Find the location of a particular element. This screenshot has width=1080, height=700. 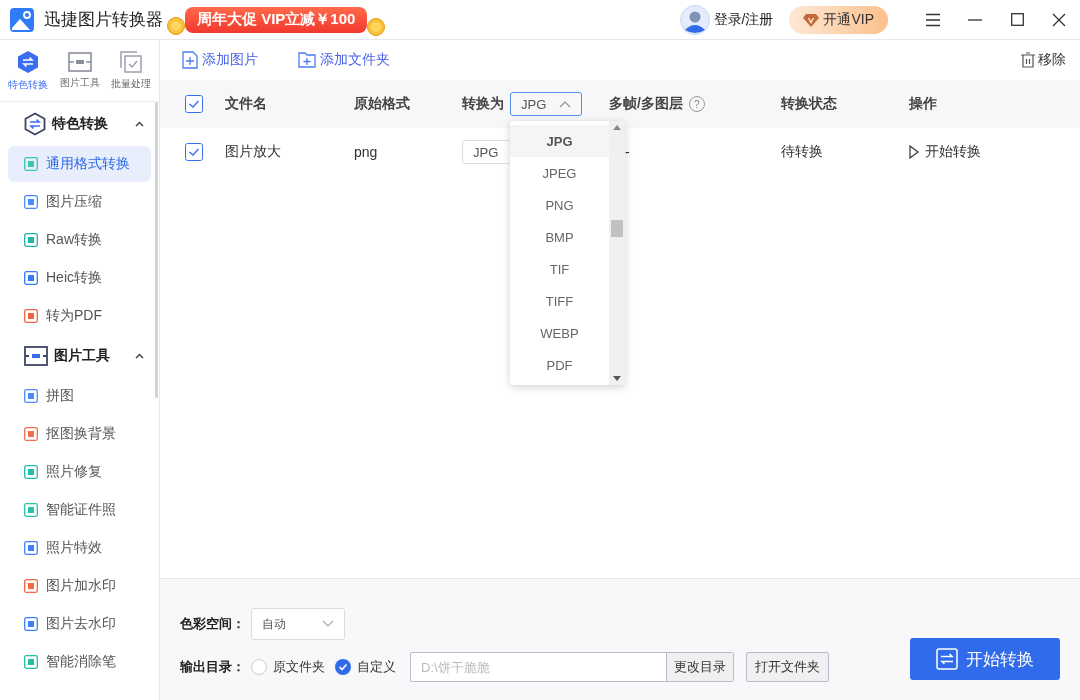

open-folder-button: 打开文件夹 is located at coordinates (787, 667).